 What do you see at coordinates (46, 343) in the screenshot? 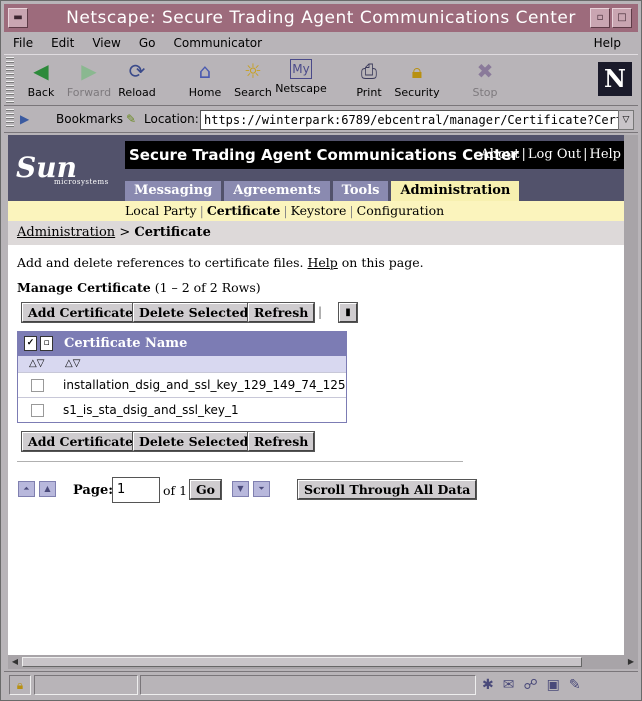
I see `deselect-all-icon: ▫` at bounding box center [46, 343].